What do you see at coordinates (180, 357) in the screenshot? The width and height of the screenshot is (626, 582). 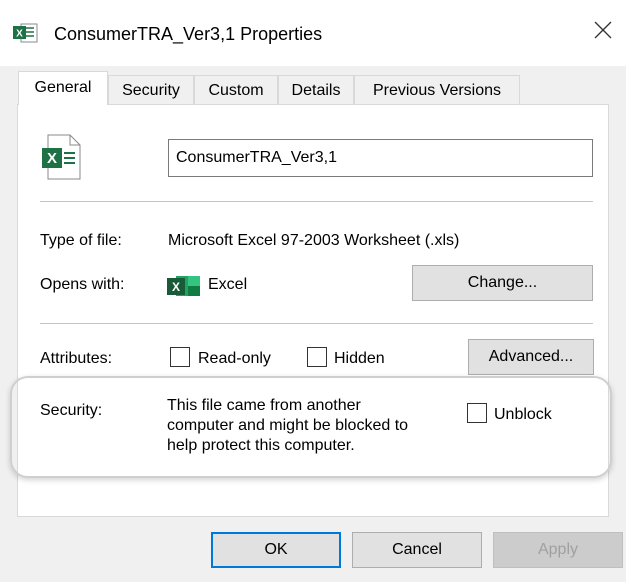 I see `read-only-checkbox` at bounding box center [180, 357].